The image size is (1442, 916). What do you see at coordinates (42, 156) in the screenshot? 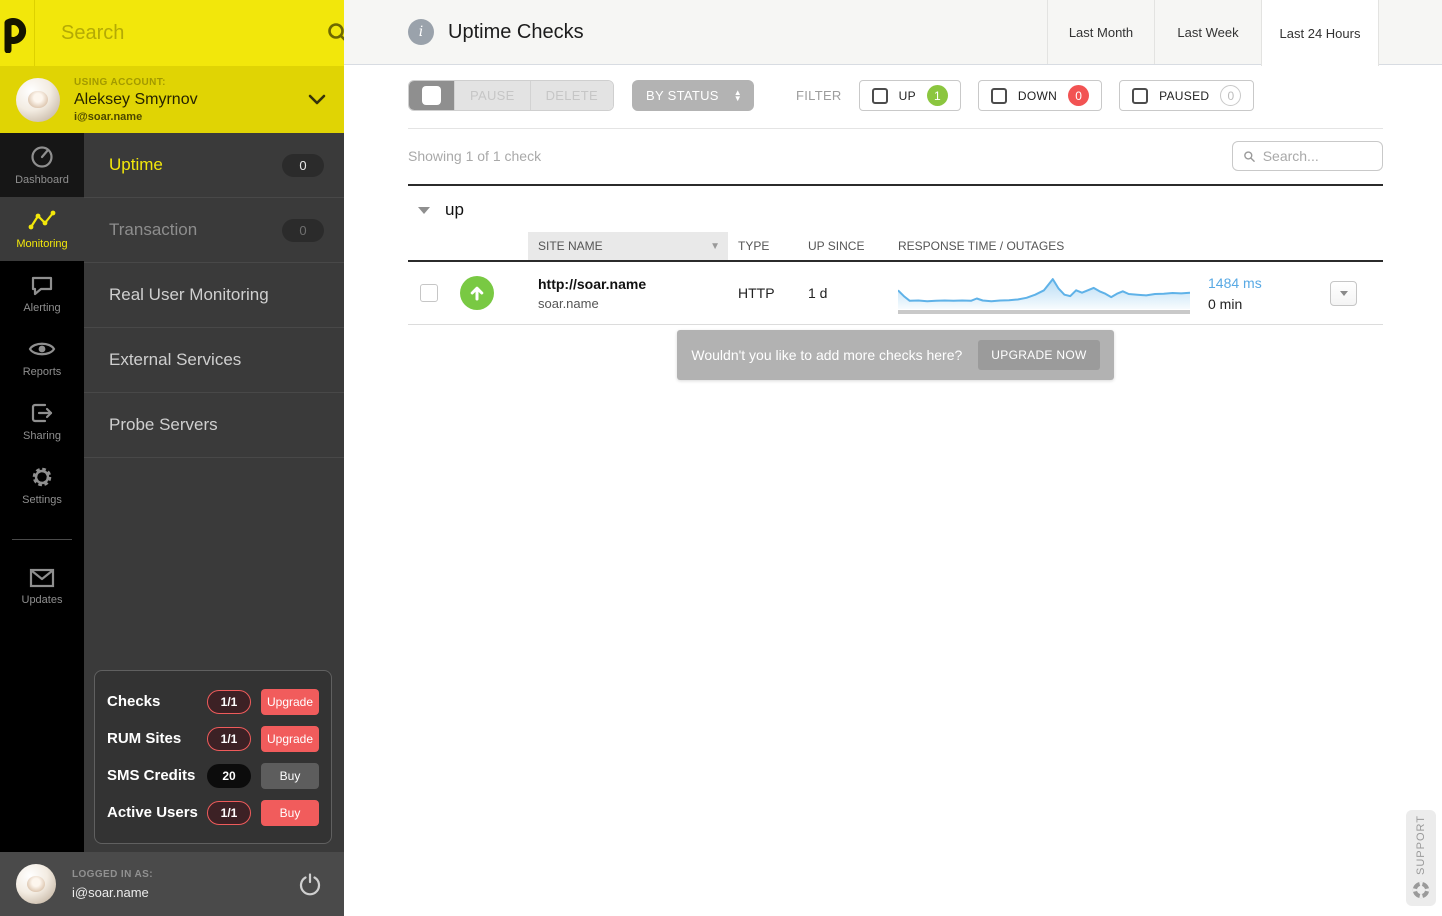
I see `dashboard-icon` at bounding box center [42, 156].